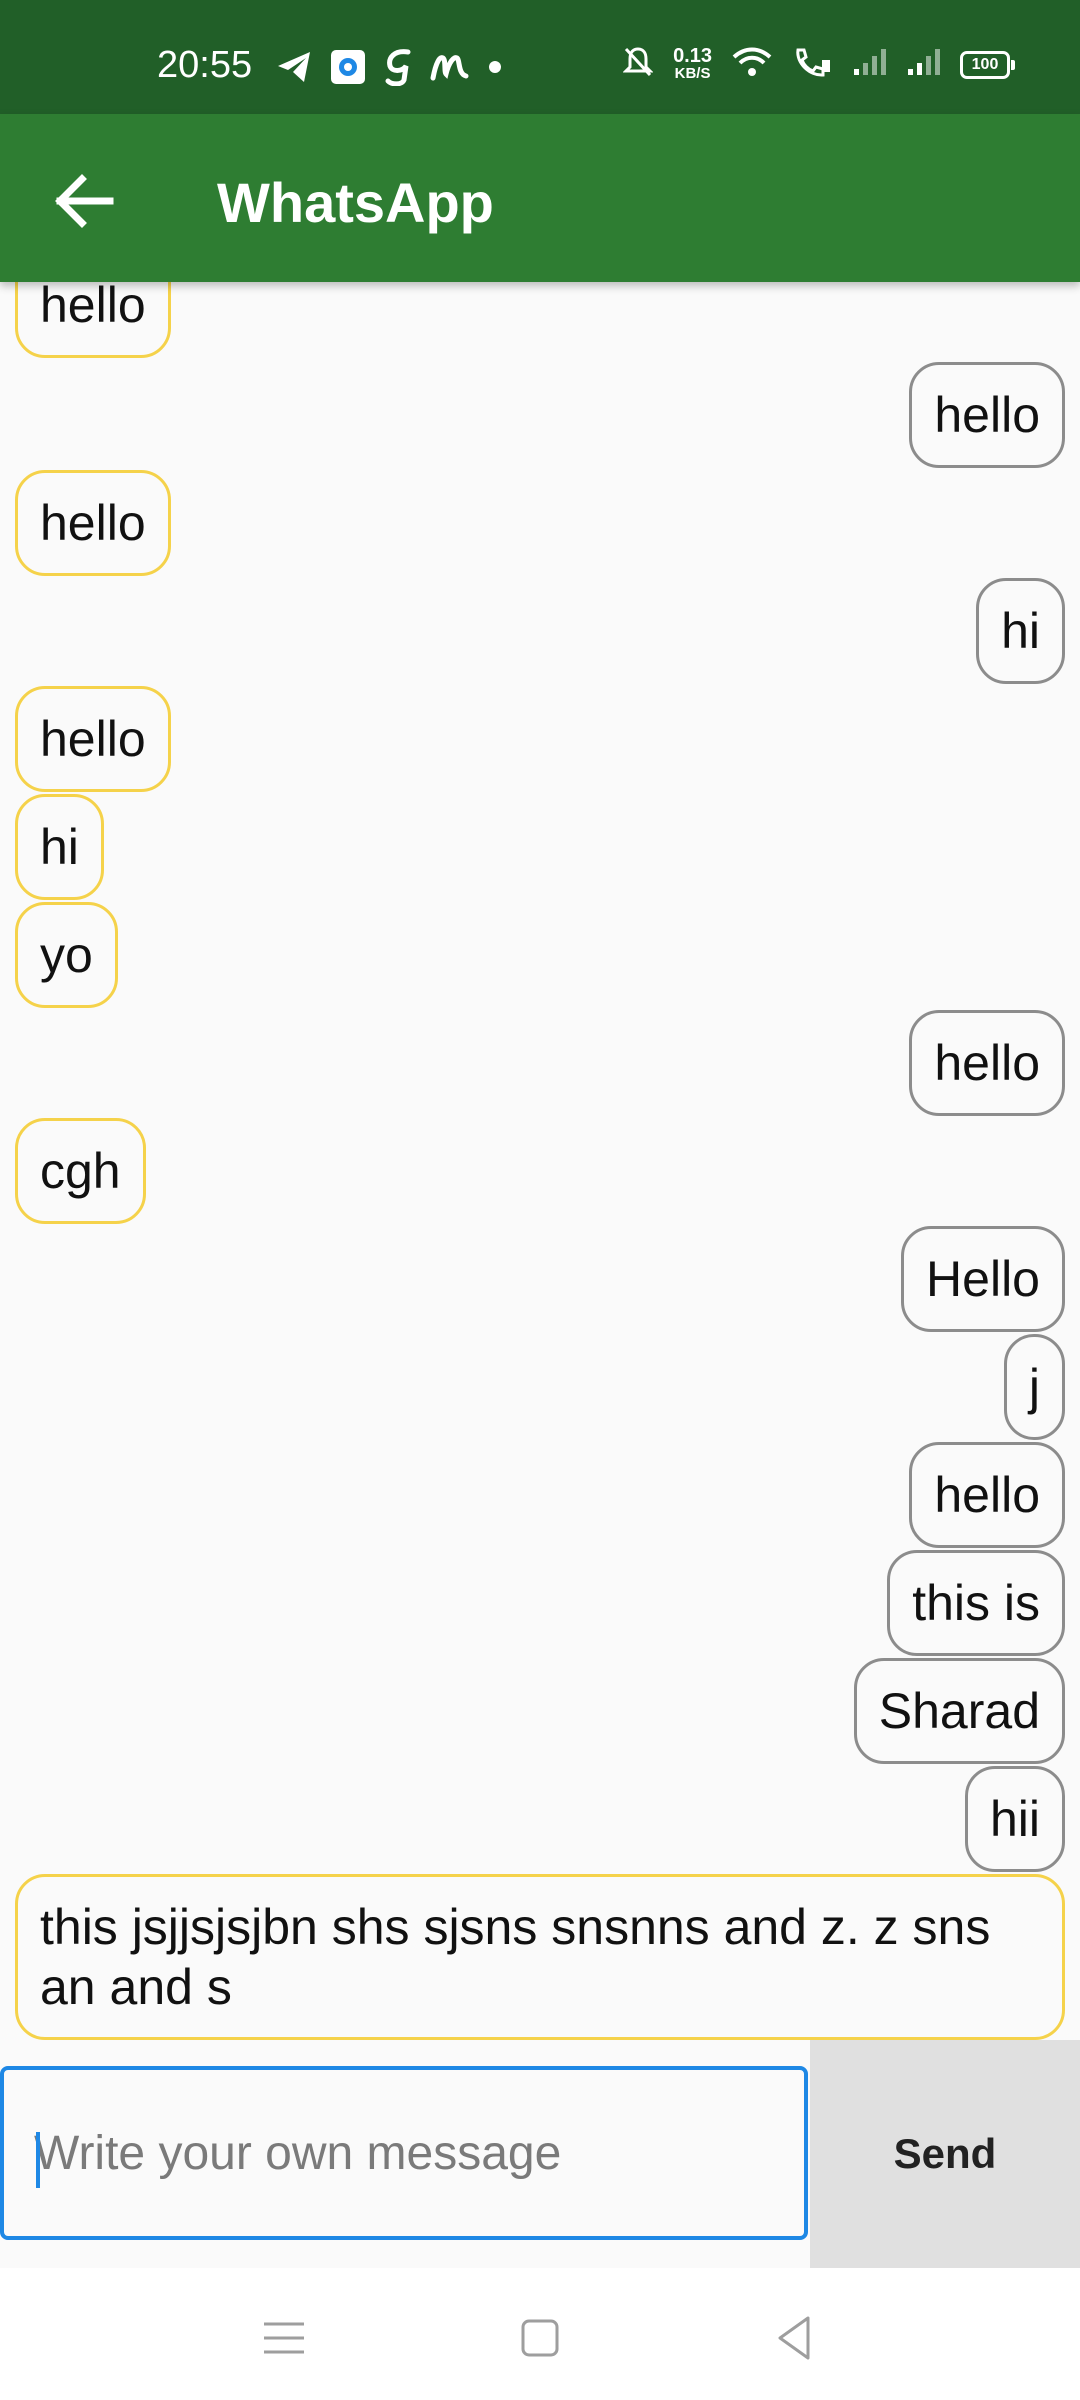 The image size is (1080, 2400). Describe the element at coordinates (205, 65) in the screenshot. I see `status-time: 20:55` at that location.